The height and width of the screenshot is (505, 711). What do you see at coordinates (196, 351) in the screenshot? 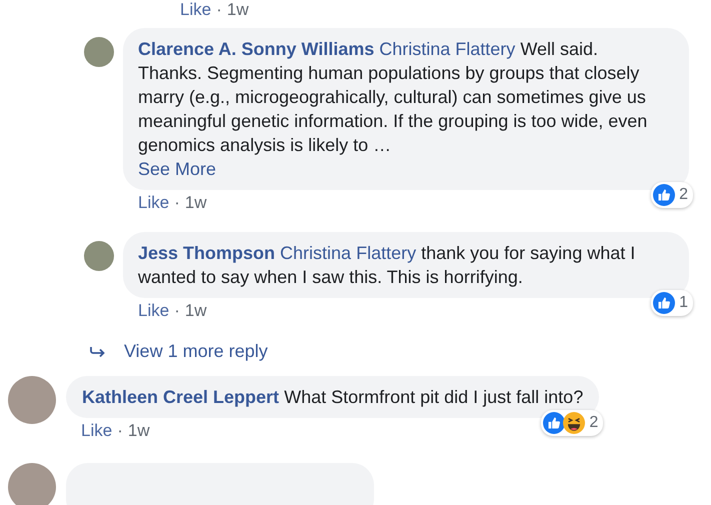
I see `view-more-replies-link: View 1 more reply` at bounding box center [196, 351].